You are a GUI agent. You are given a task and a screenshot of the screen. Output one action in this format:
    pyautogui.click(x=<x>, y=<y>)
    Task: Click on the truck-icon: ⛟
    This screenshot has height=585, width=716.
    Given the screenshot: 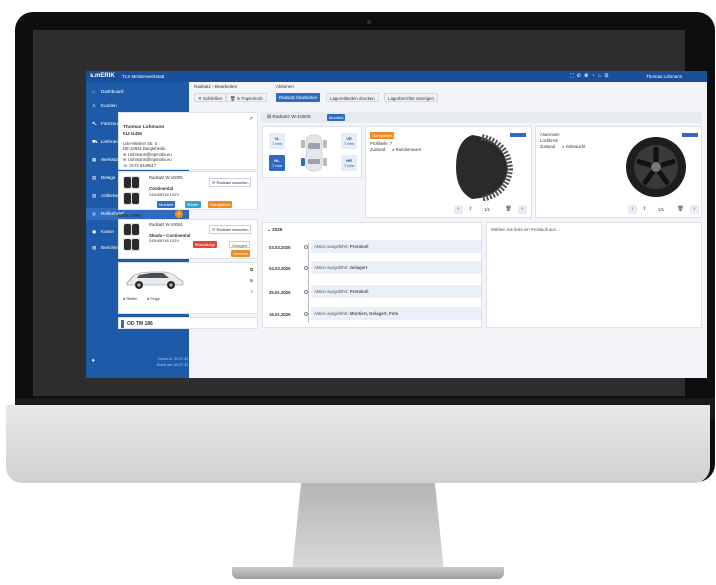 What is the action you would take?
    pyautogui.click(x=95, y=141)
    